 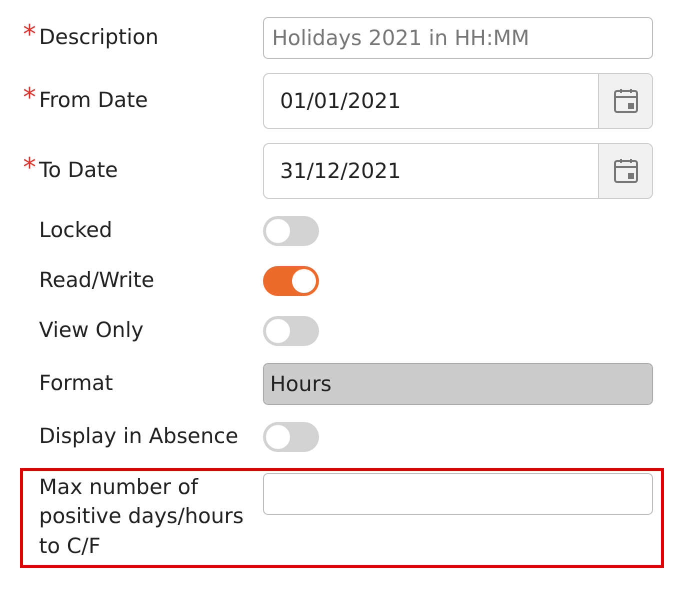 I want to click on field-label: From Date, so click(x=93, y=100).